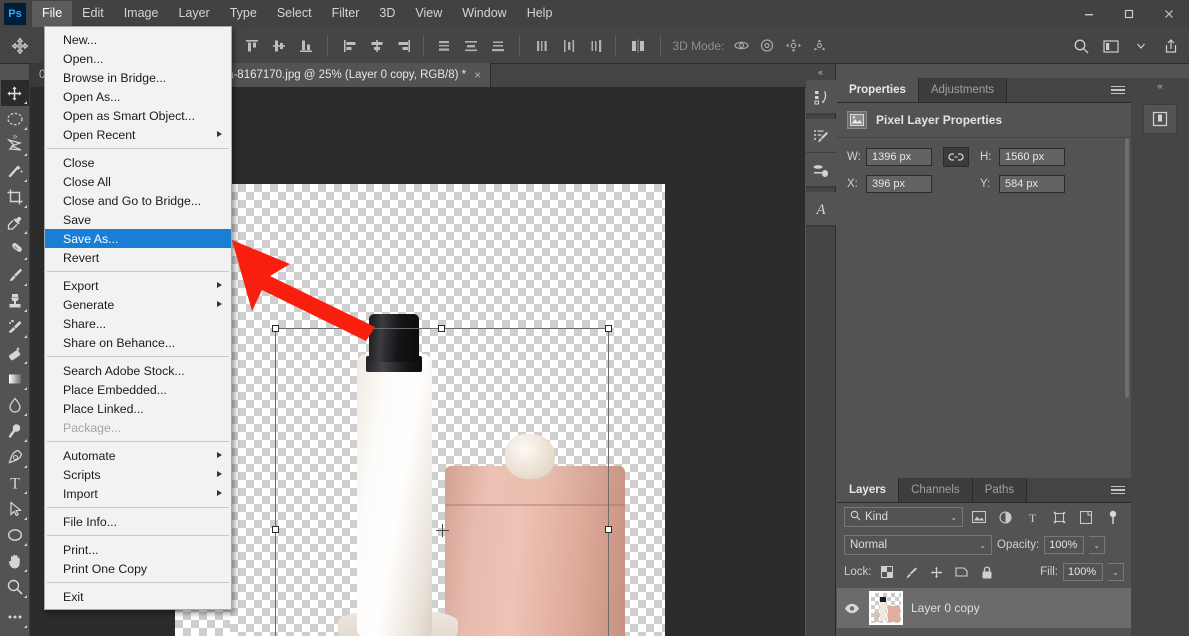 The height and width of the screenshot is (636, 1189). What do you see at coordinates (138, 162) in the screenshot?
I see `menu-item-close: Close` at bounding box center [138, 162].